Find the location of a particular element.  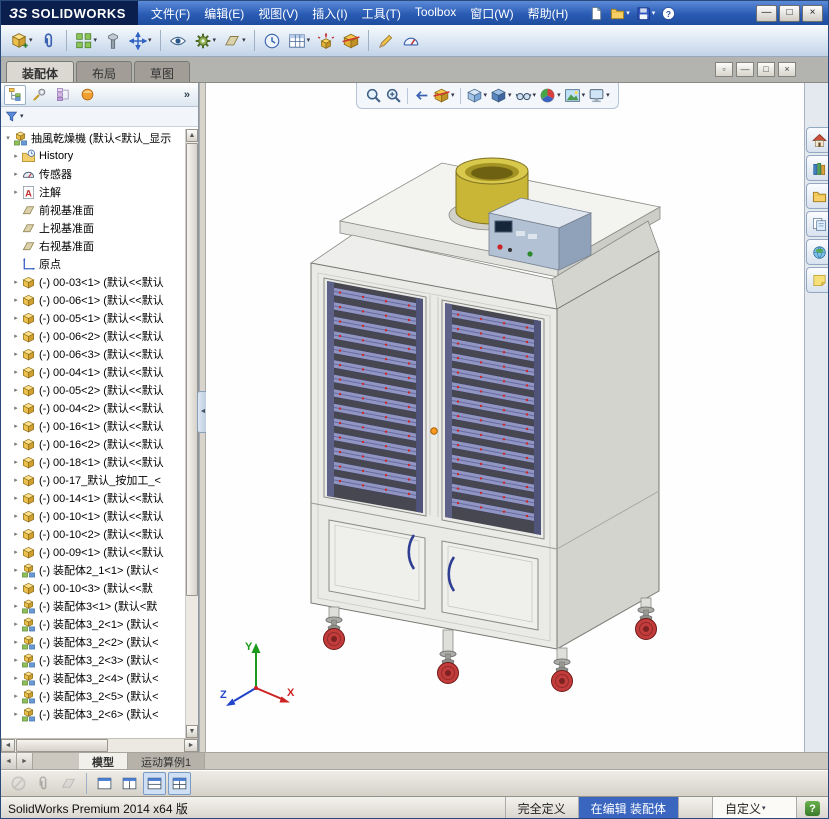

tree-item: ▸ (-) 装配体3_2<2> (默认< is located at coordinates (92, 642).